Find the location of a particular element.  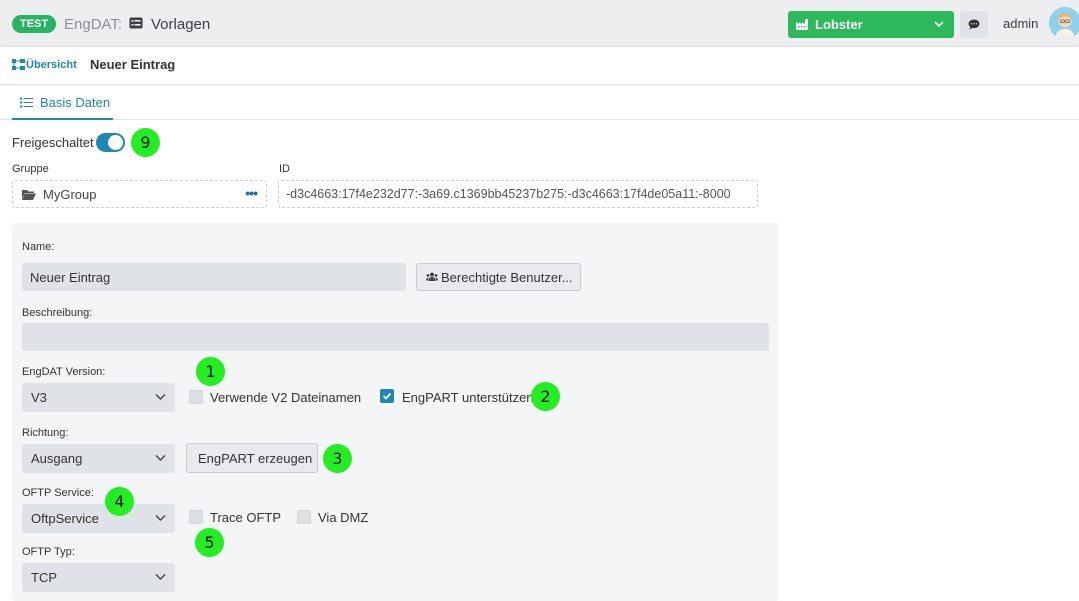

annotation-marker-4: 4 is located at coordinates (119, 501).